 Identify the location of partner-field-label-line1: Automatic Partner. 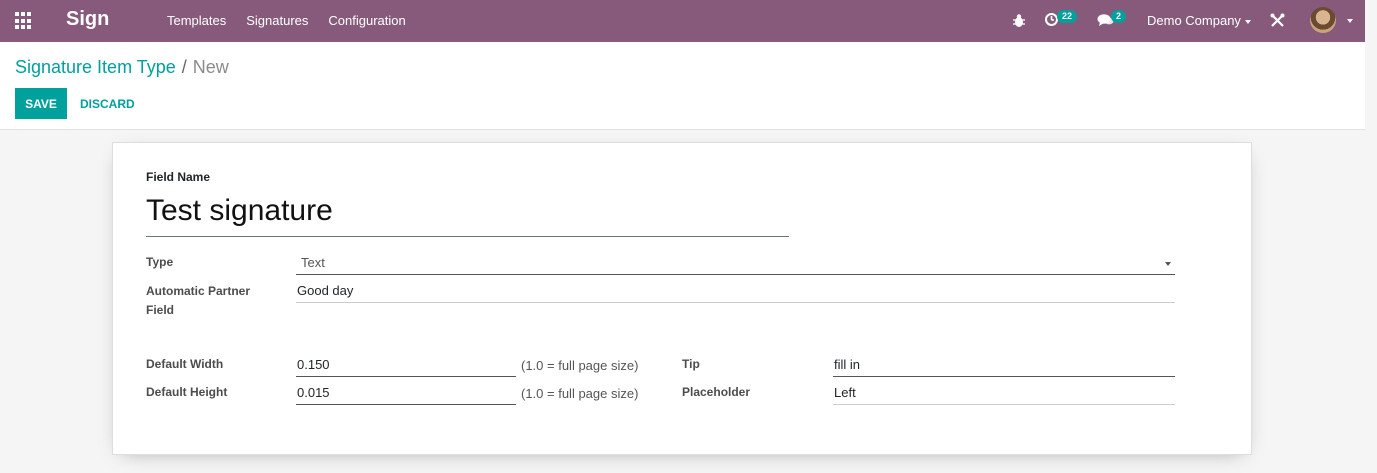
(198, 291).